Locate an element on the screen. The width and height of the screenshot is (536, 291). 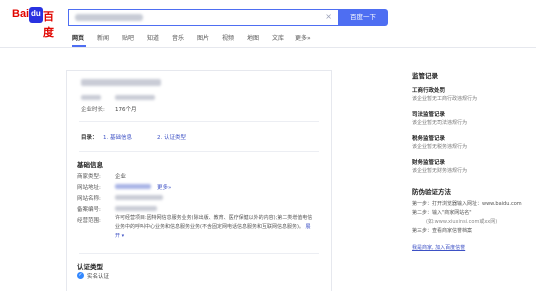
verify-step: 第三步：查看商家信誉档案 is located at coordinates (442, 231).